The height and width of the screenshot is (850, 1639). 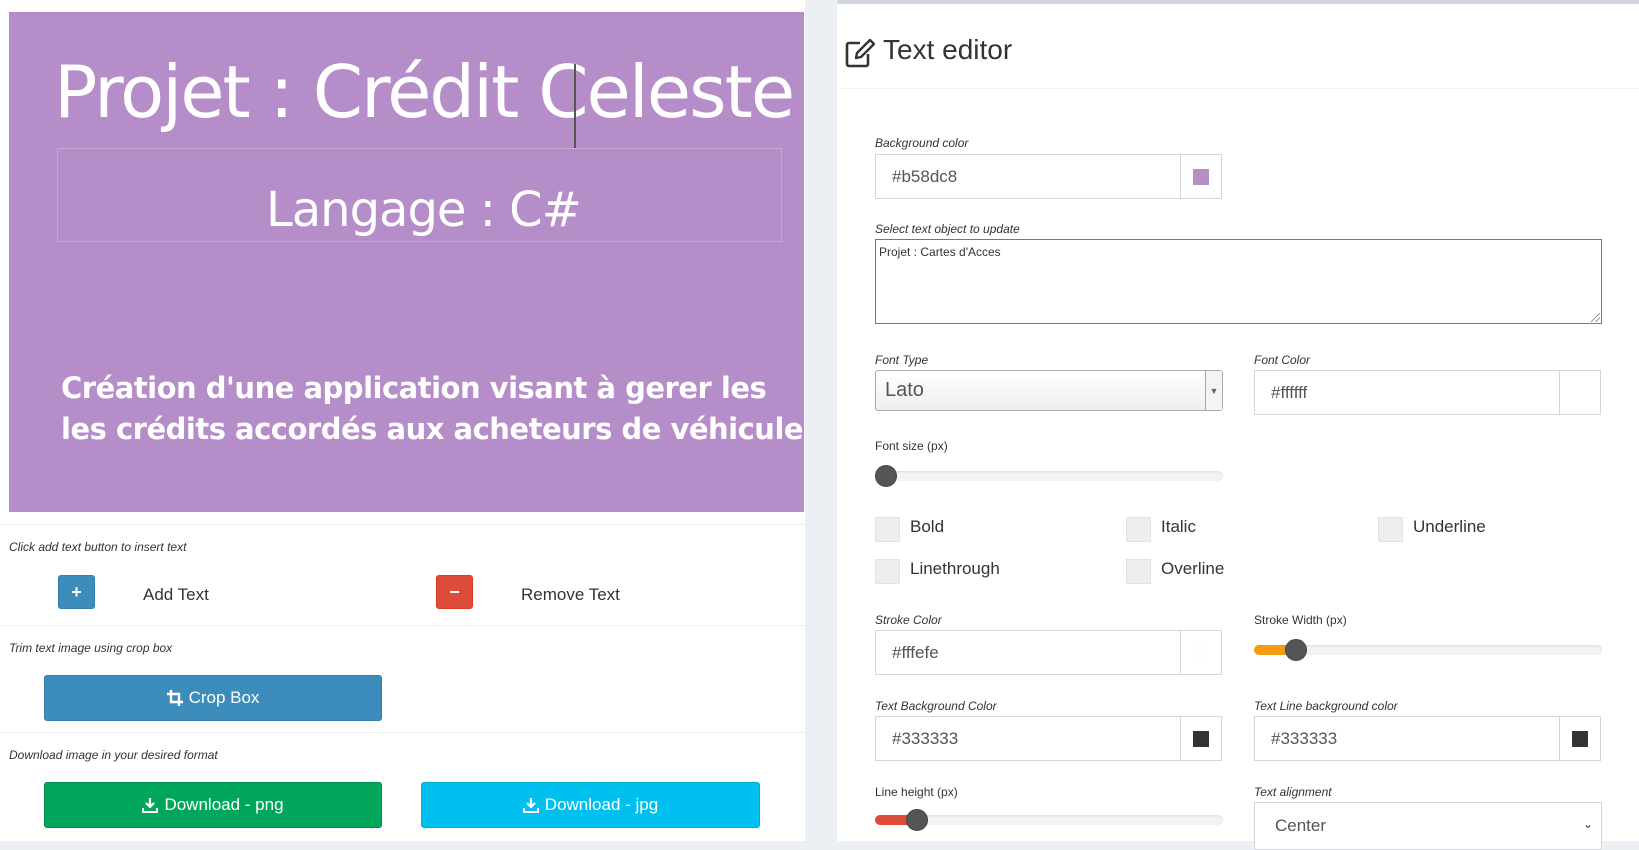 What do you see at coordinates (940, 252) in the screenshot?
I see `select-object-value: Projet : Cartes d'Acces` at bounding box center [940, 252].